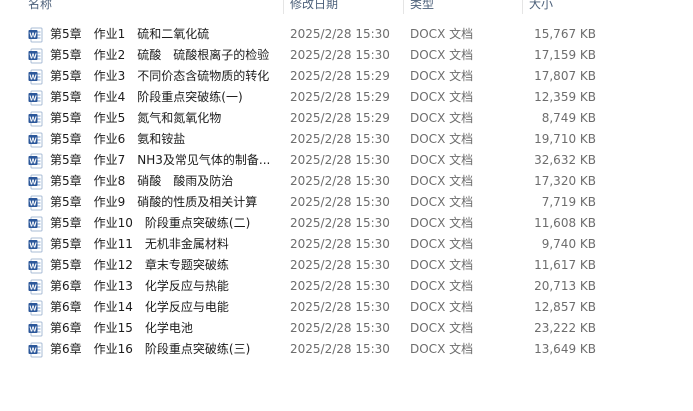  Describe the element at coordinates (565, 160) in the screenshot. I see `file-size: 32,632 KB` at that location.